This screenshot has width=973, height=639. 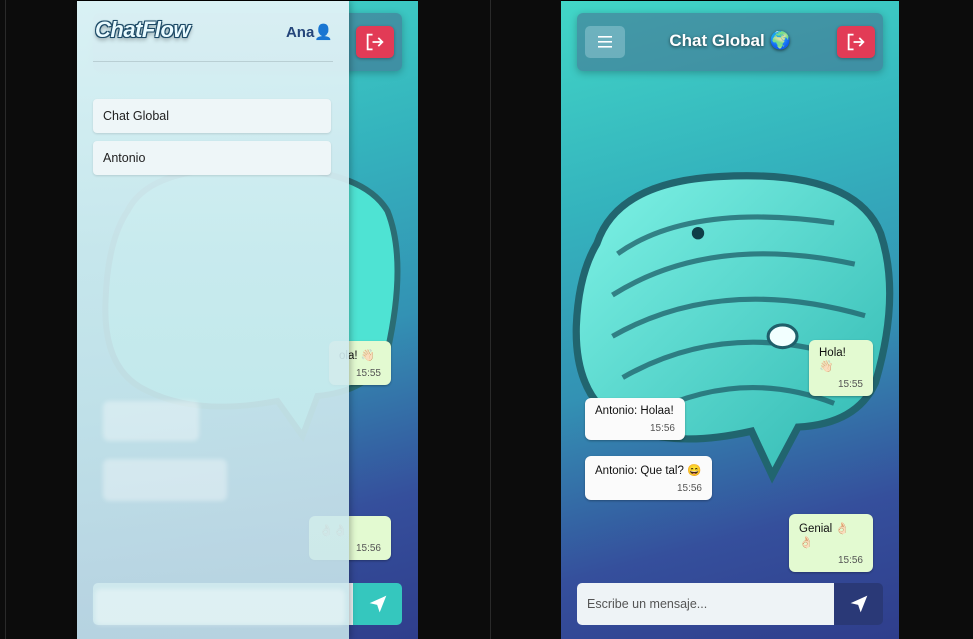 I want to click on blurred-input, so click(x=220, y=607).